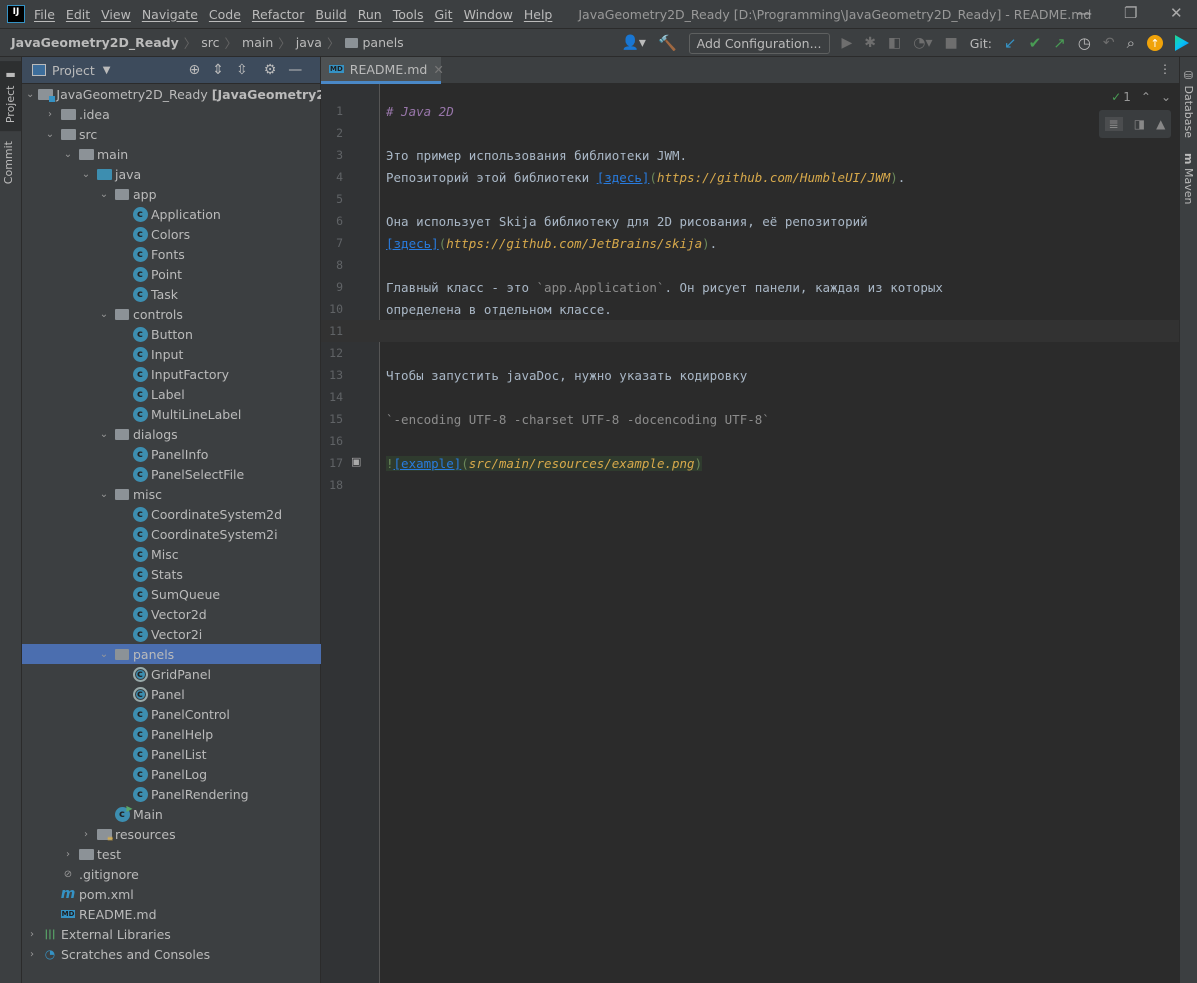 Image resolution: width=1197 pixels, height=983 pixels. I want to click on git-history-icon: ◷, so click(1084, 43).